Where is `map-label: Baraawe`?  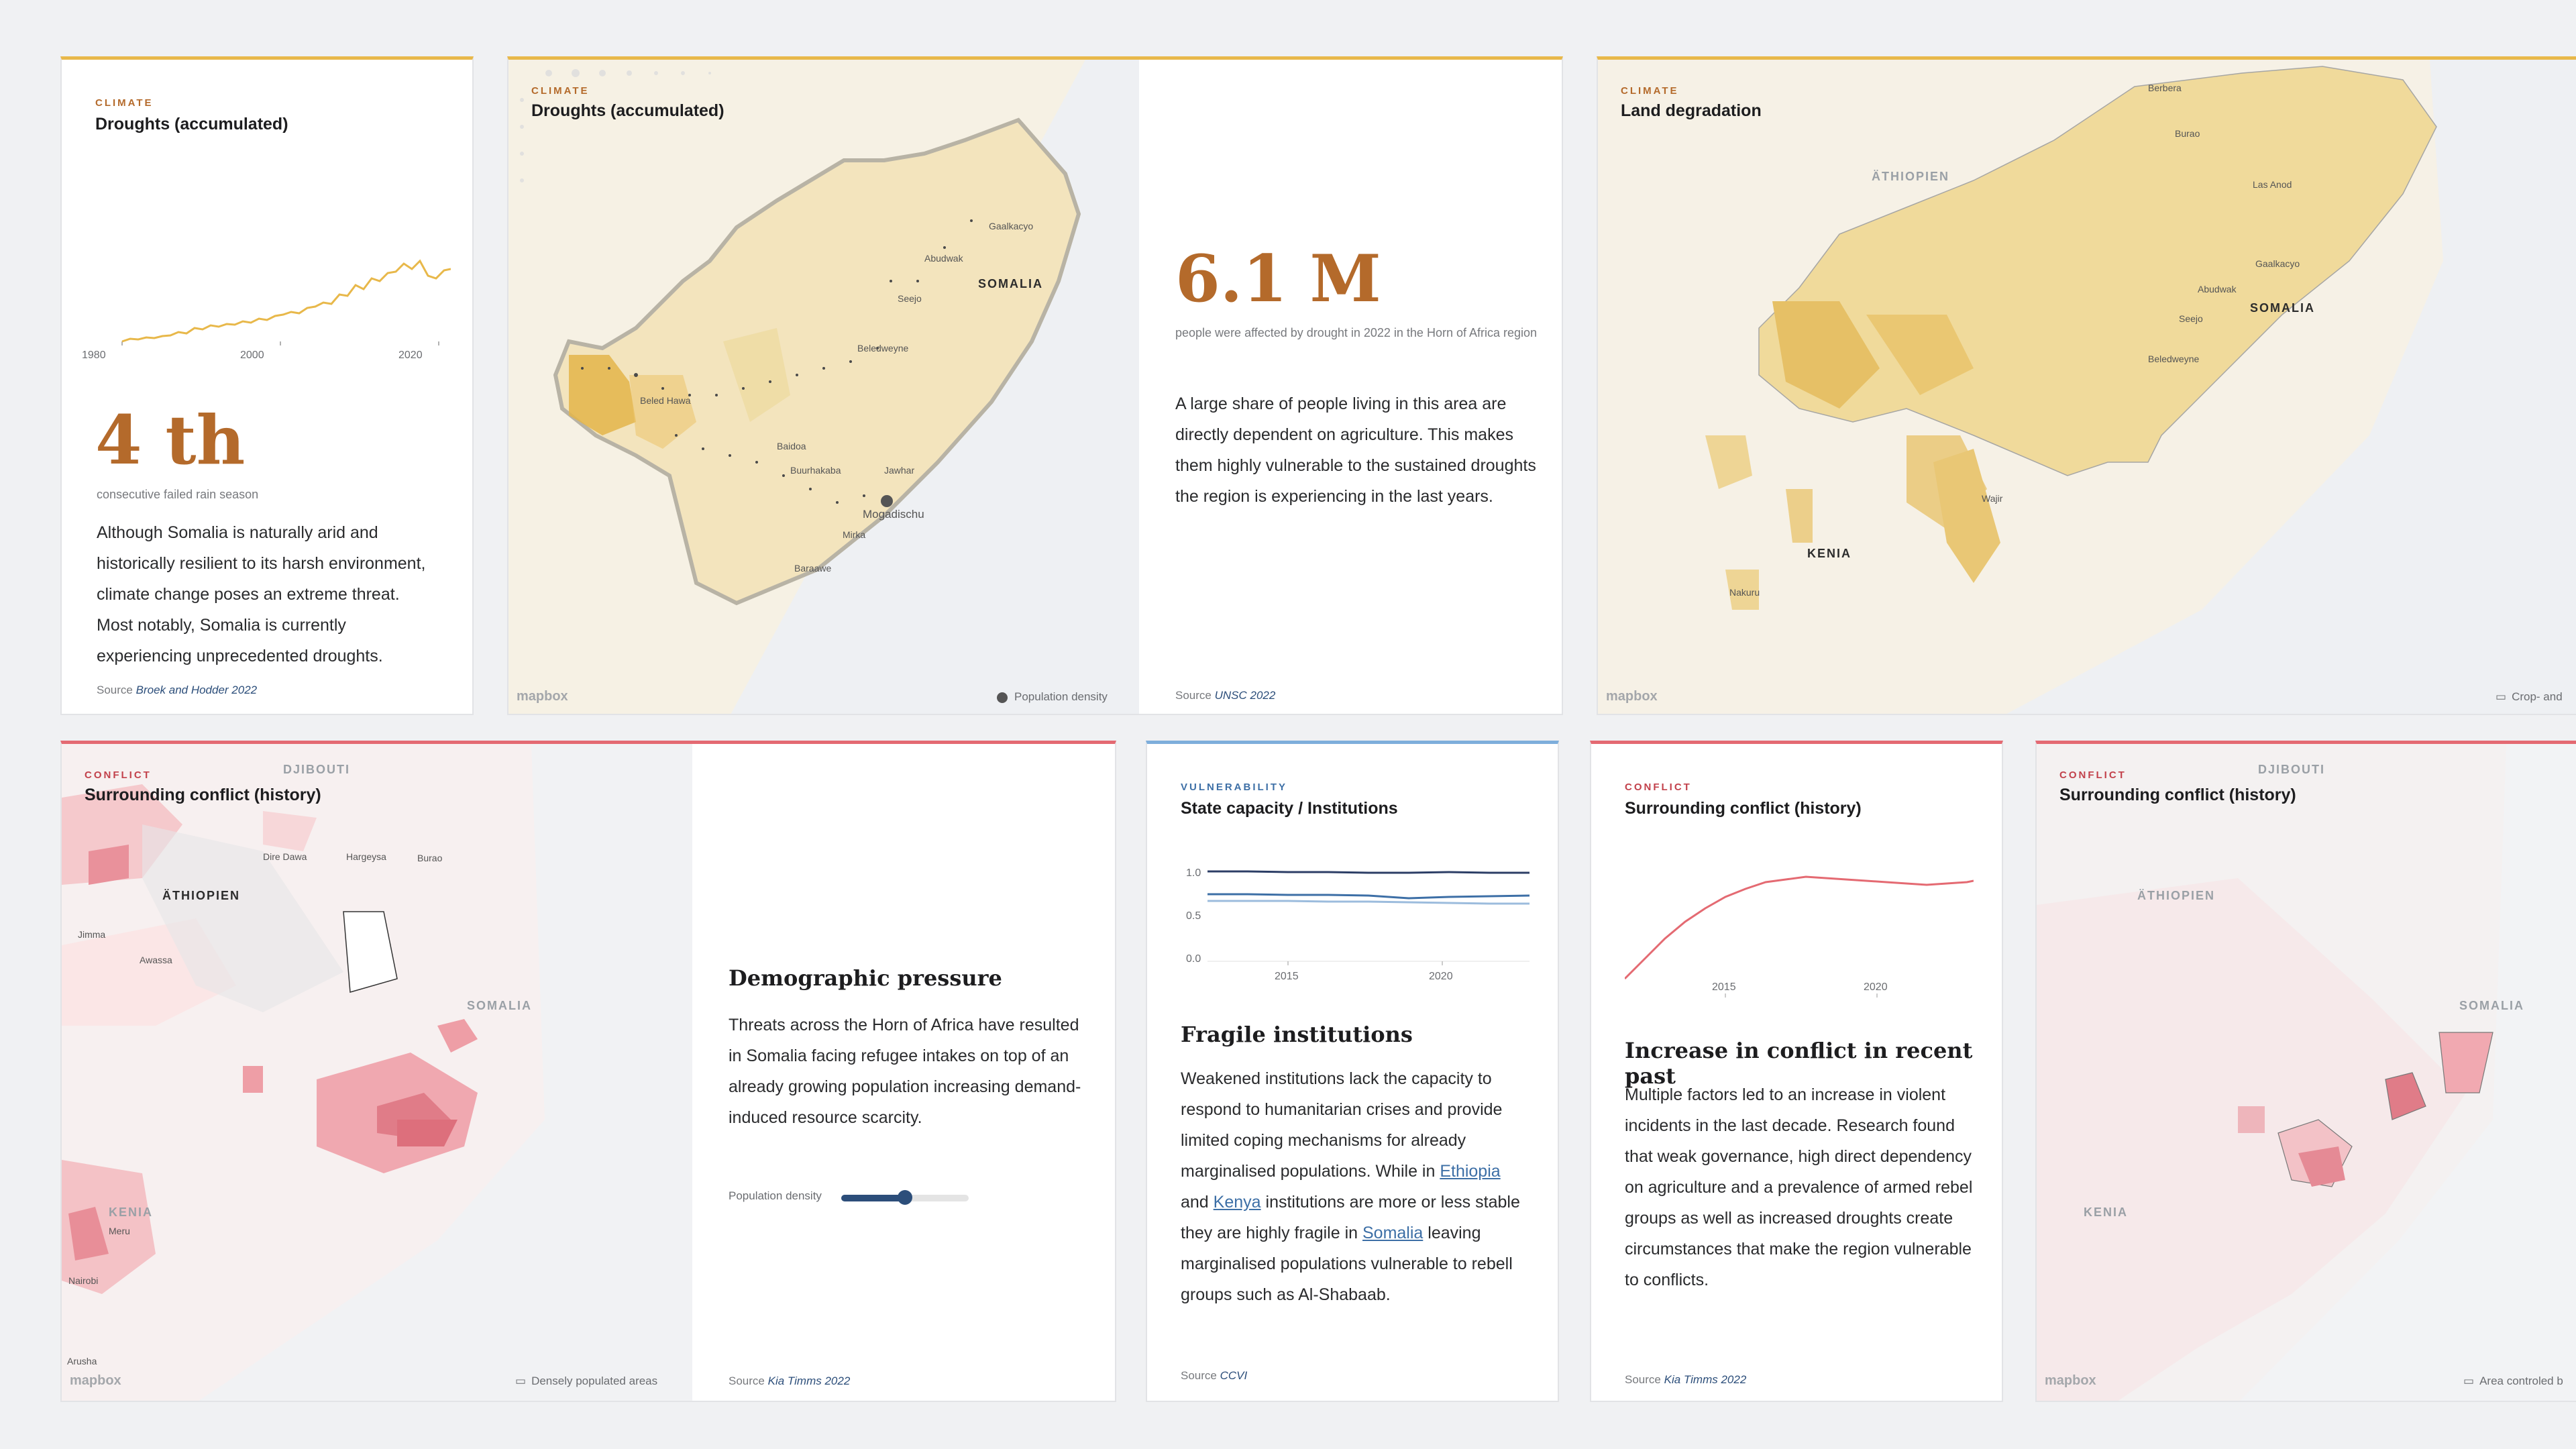 map-label: Baraawe is located at coordinates (813, 568).